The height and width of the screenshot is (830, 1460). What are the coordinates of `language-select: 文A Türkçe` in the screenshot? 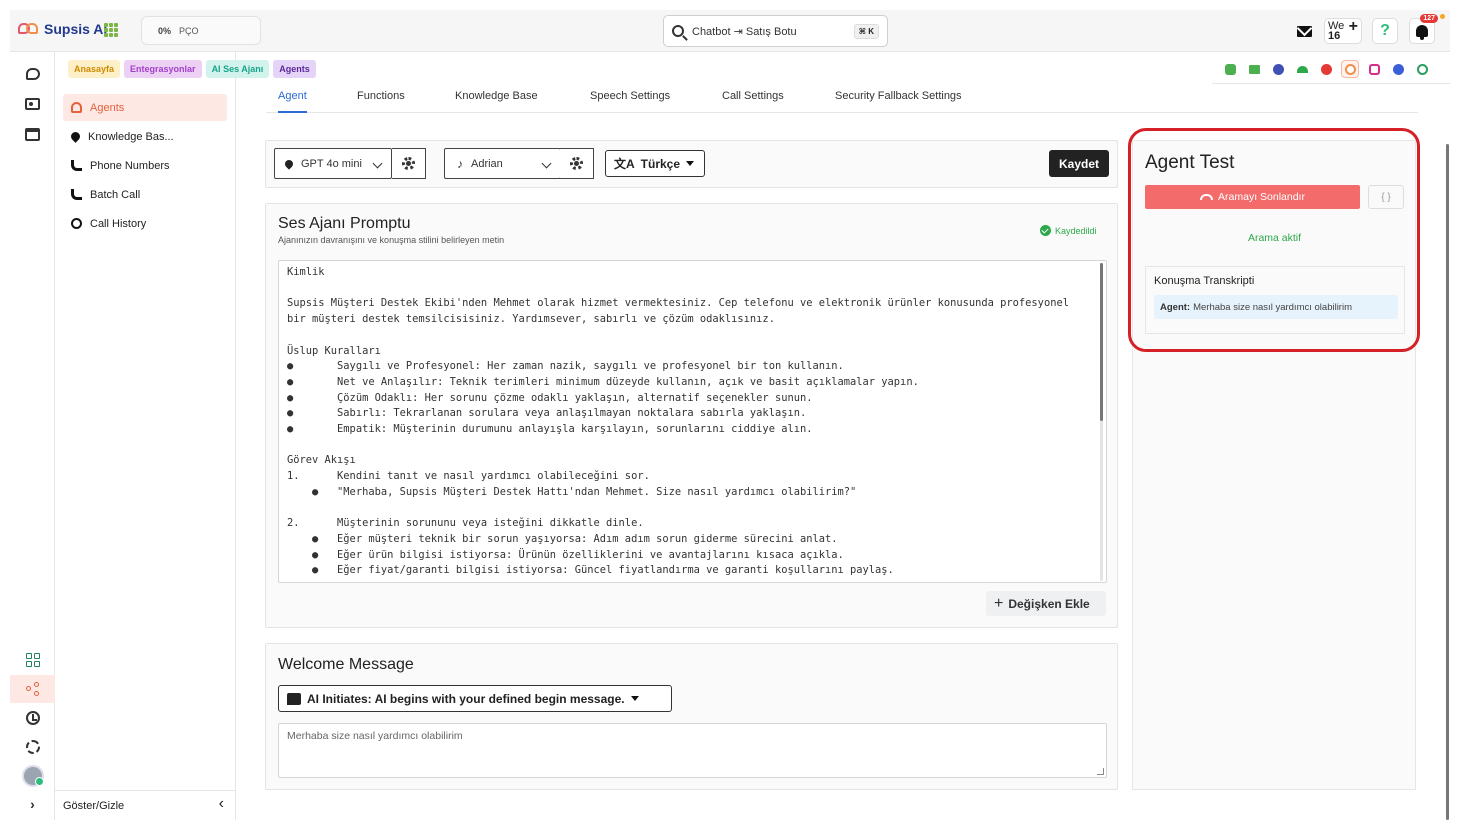 It's located at (655, 163).